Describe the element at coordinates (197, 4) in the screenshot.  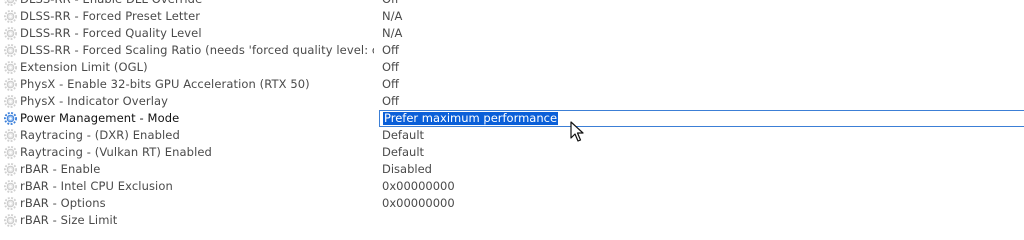
I see `setting-name: DLSS-RR - Enable DLL Override` at that location.